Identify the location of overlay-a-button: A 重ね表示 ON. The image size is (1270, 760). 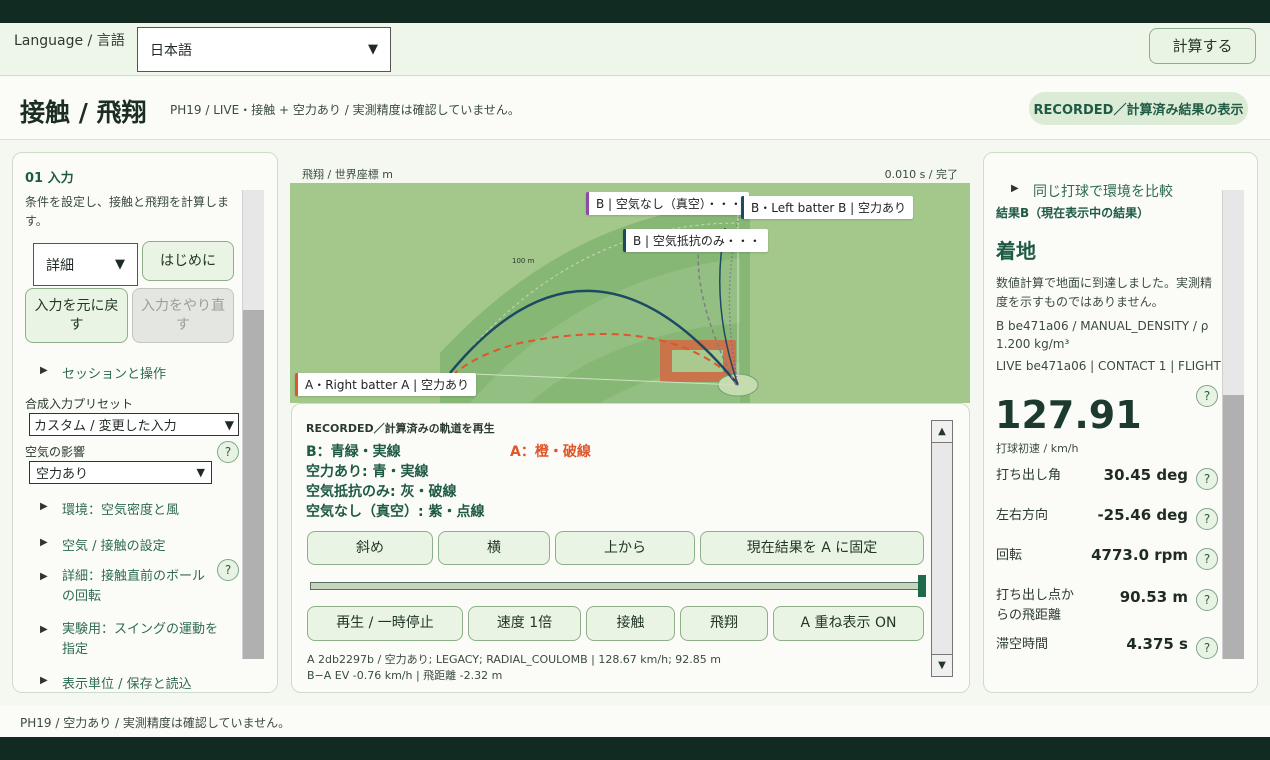
(848, 623).